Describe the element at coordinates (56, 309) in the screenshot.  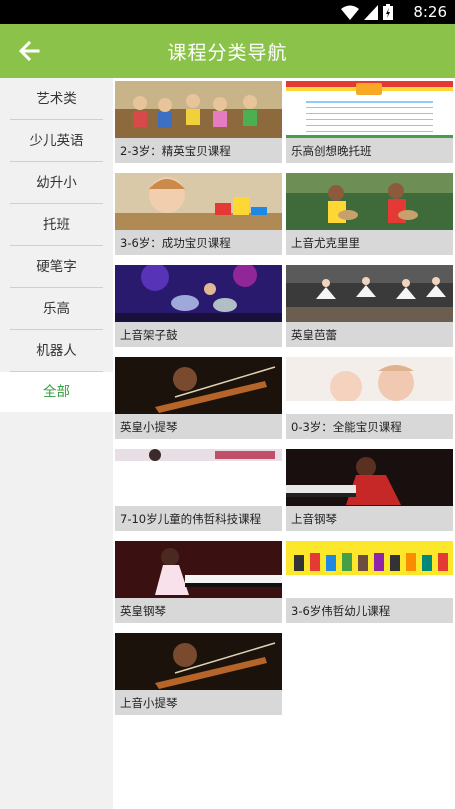
I see `sidebar-item-lego: 乐高` at that location.